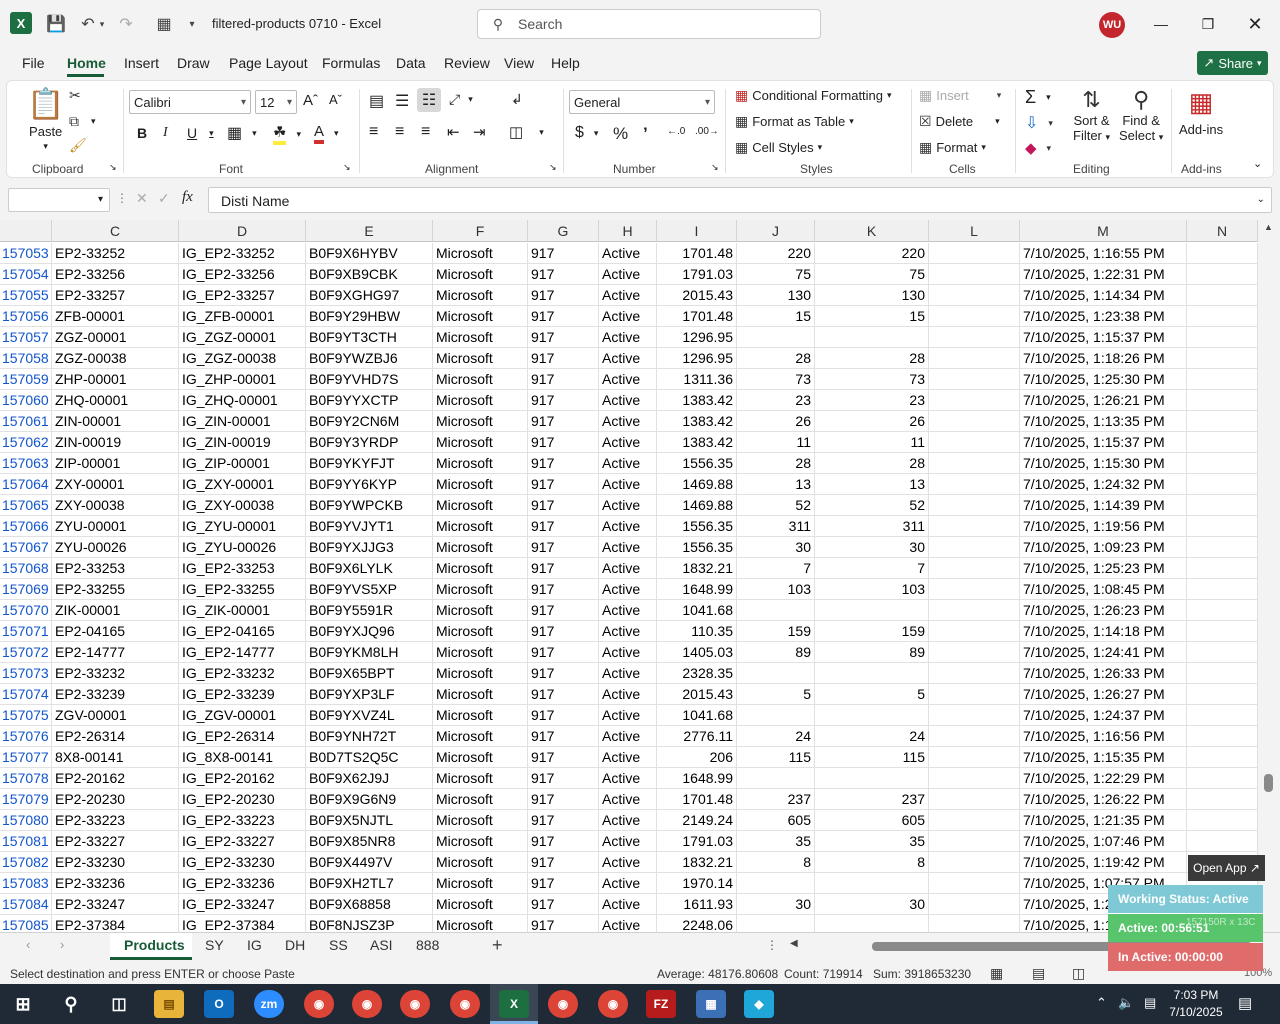 This screenshot has height=1024, width=1280. I want to click on column-header-h: H, so click(628, 231).